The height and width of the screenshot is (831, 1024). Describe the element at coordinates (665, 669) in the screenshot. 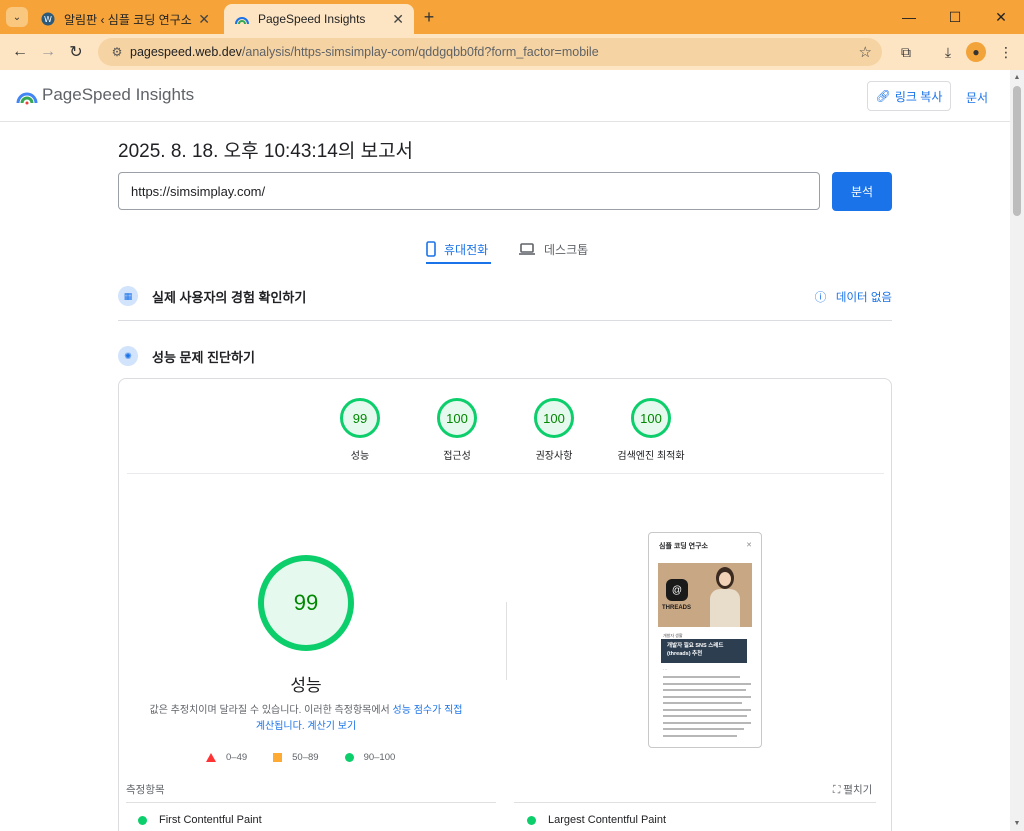

I see `screenshot-meta: ⋯` at that location.